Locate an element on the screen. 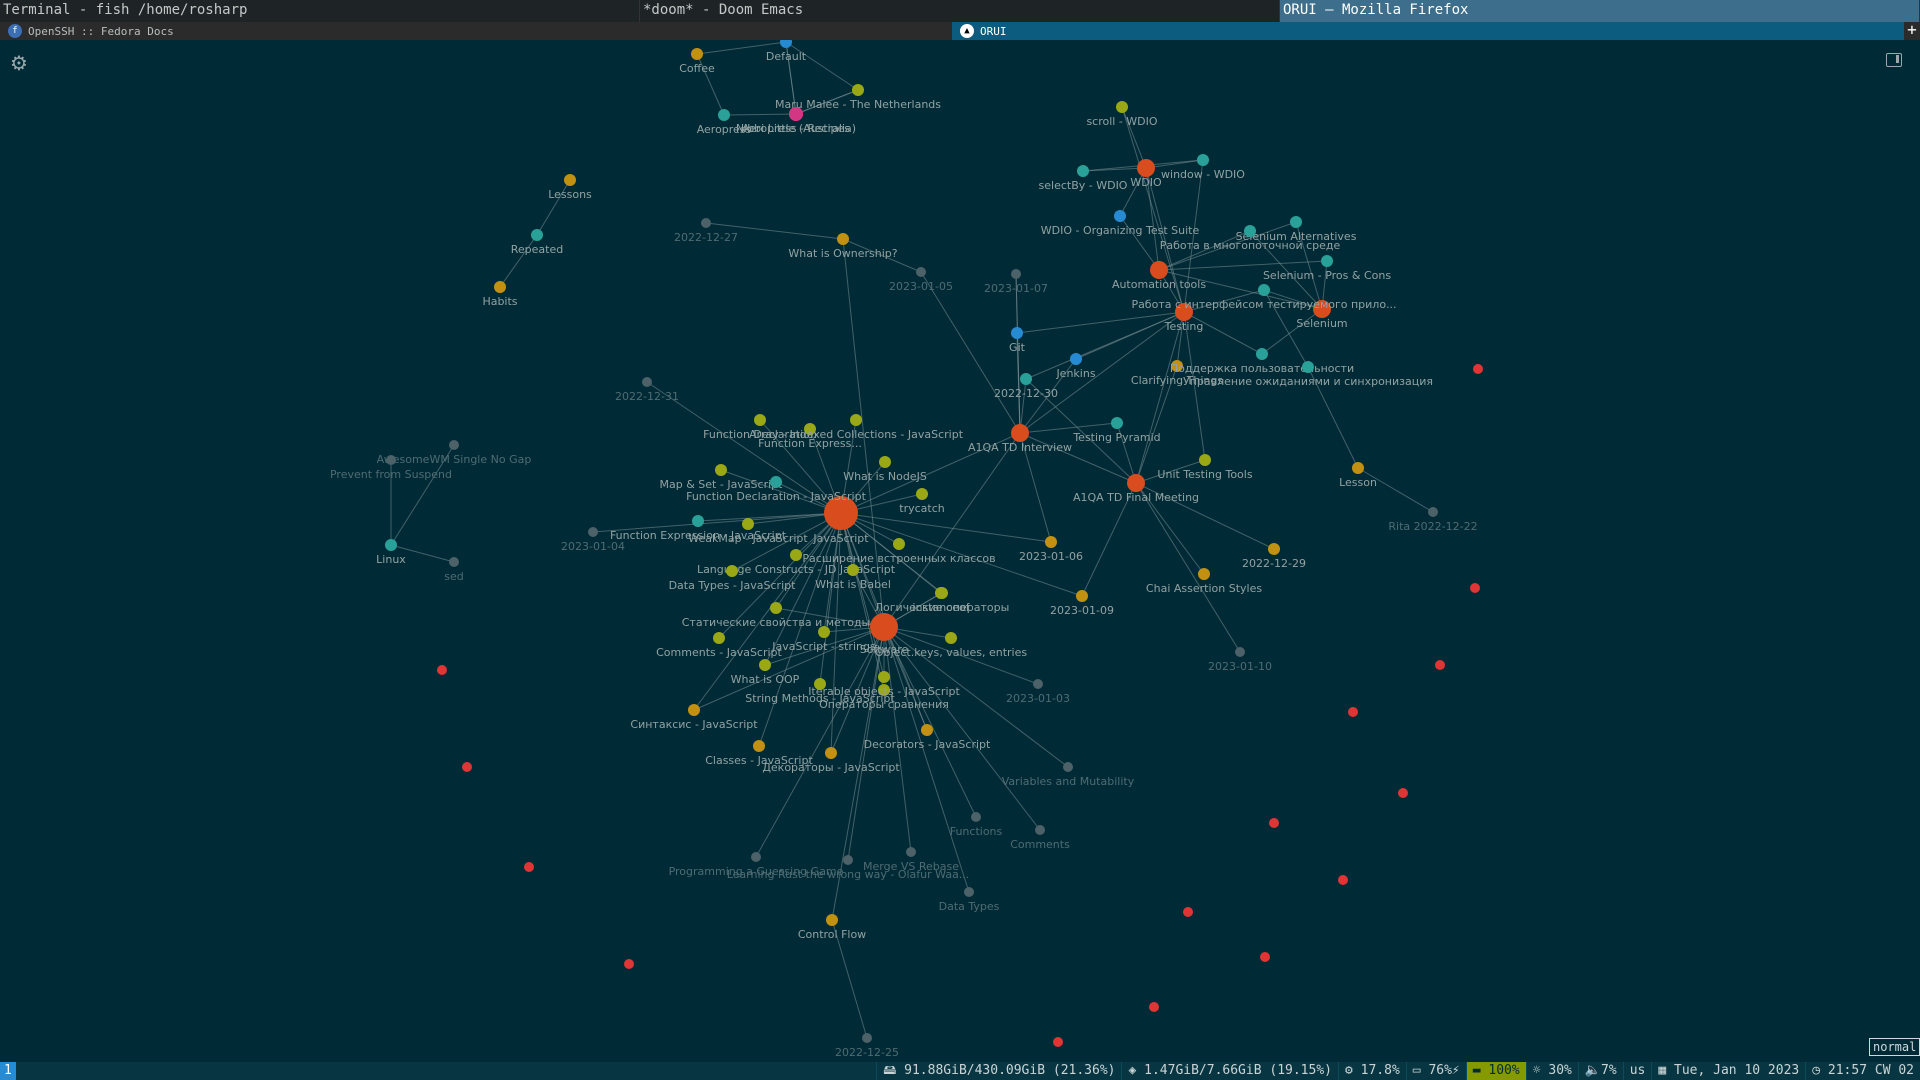 The width and height of the screenshot is (1920, 1080). graph-node-chai: Chai Assertion Styles is located at coordinates (1204, 581).